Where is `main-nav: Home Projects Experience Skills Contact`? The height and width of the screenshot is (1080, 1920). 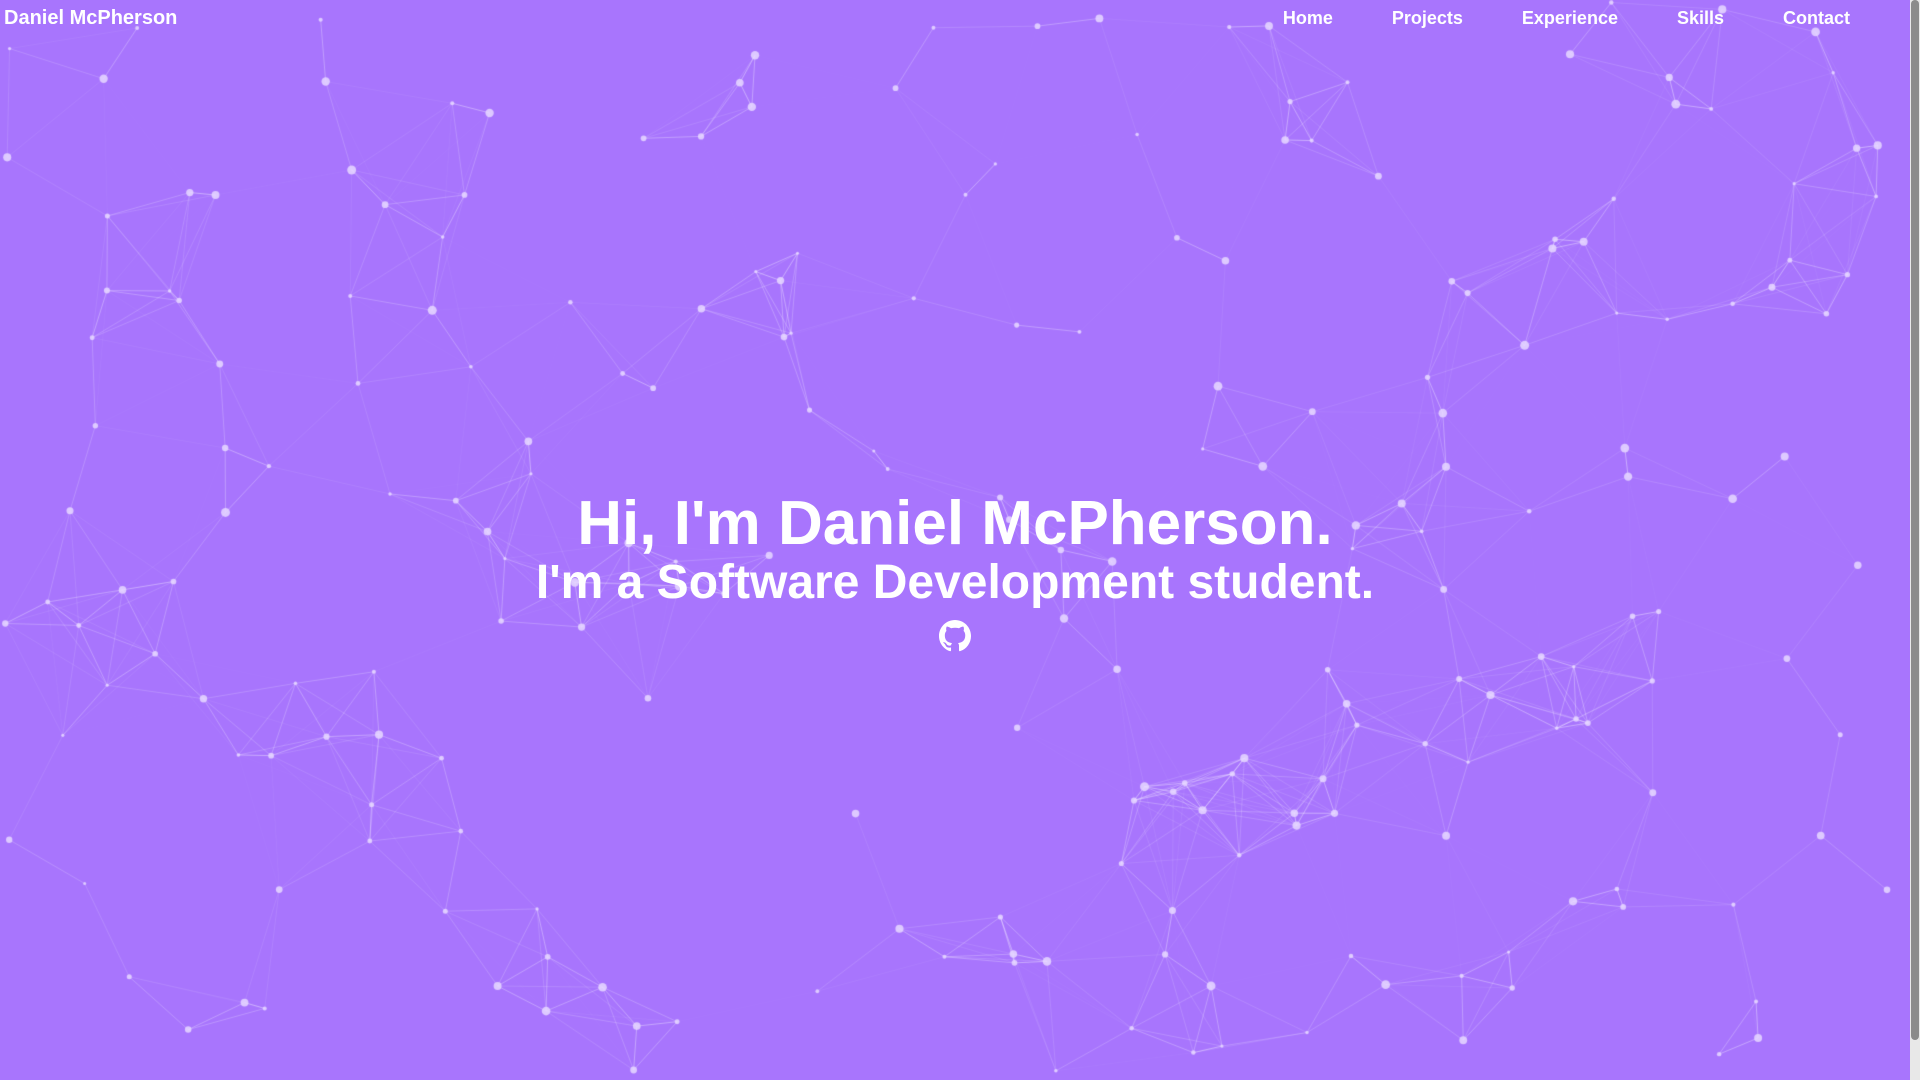 main-nav: Home Projects Experience Skills Contact is located at coordinates (1537, 18).